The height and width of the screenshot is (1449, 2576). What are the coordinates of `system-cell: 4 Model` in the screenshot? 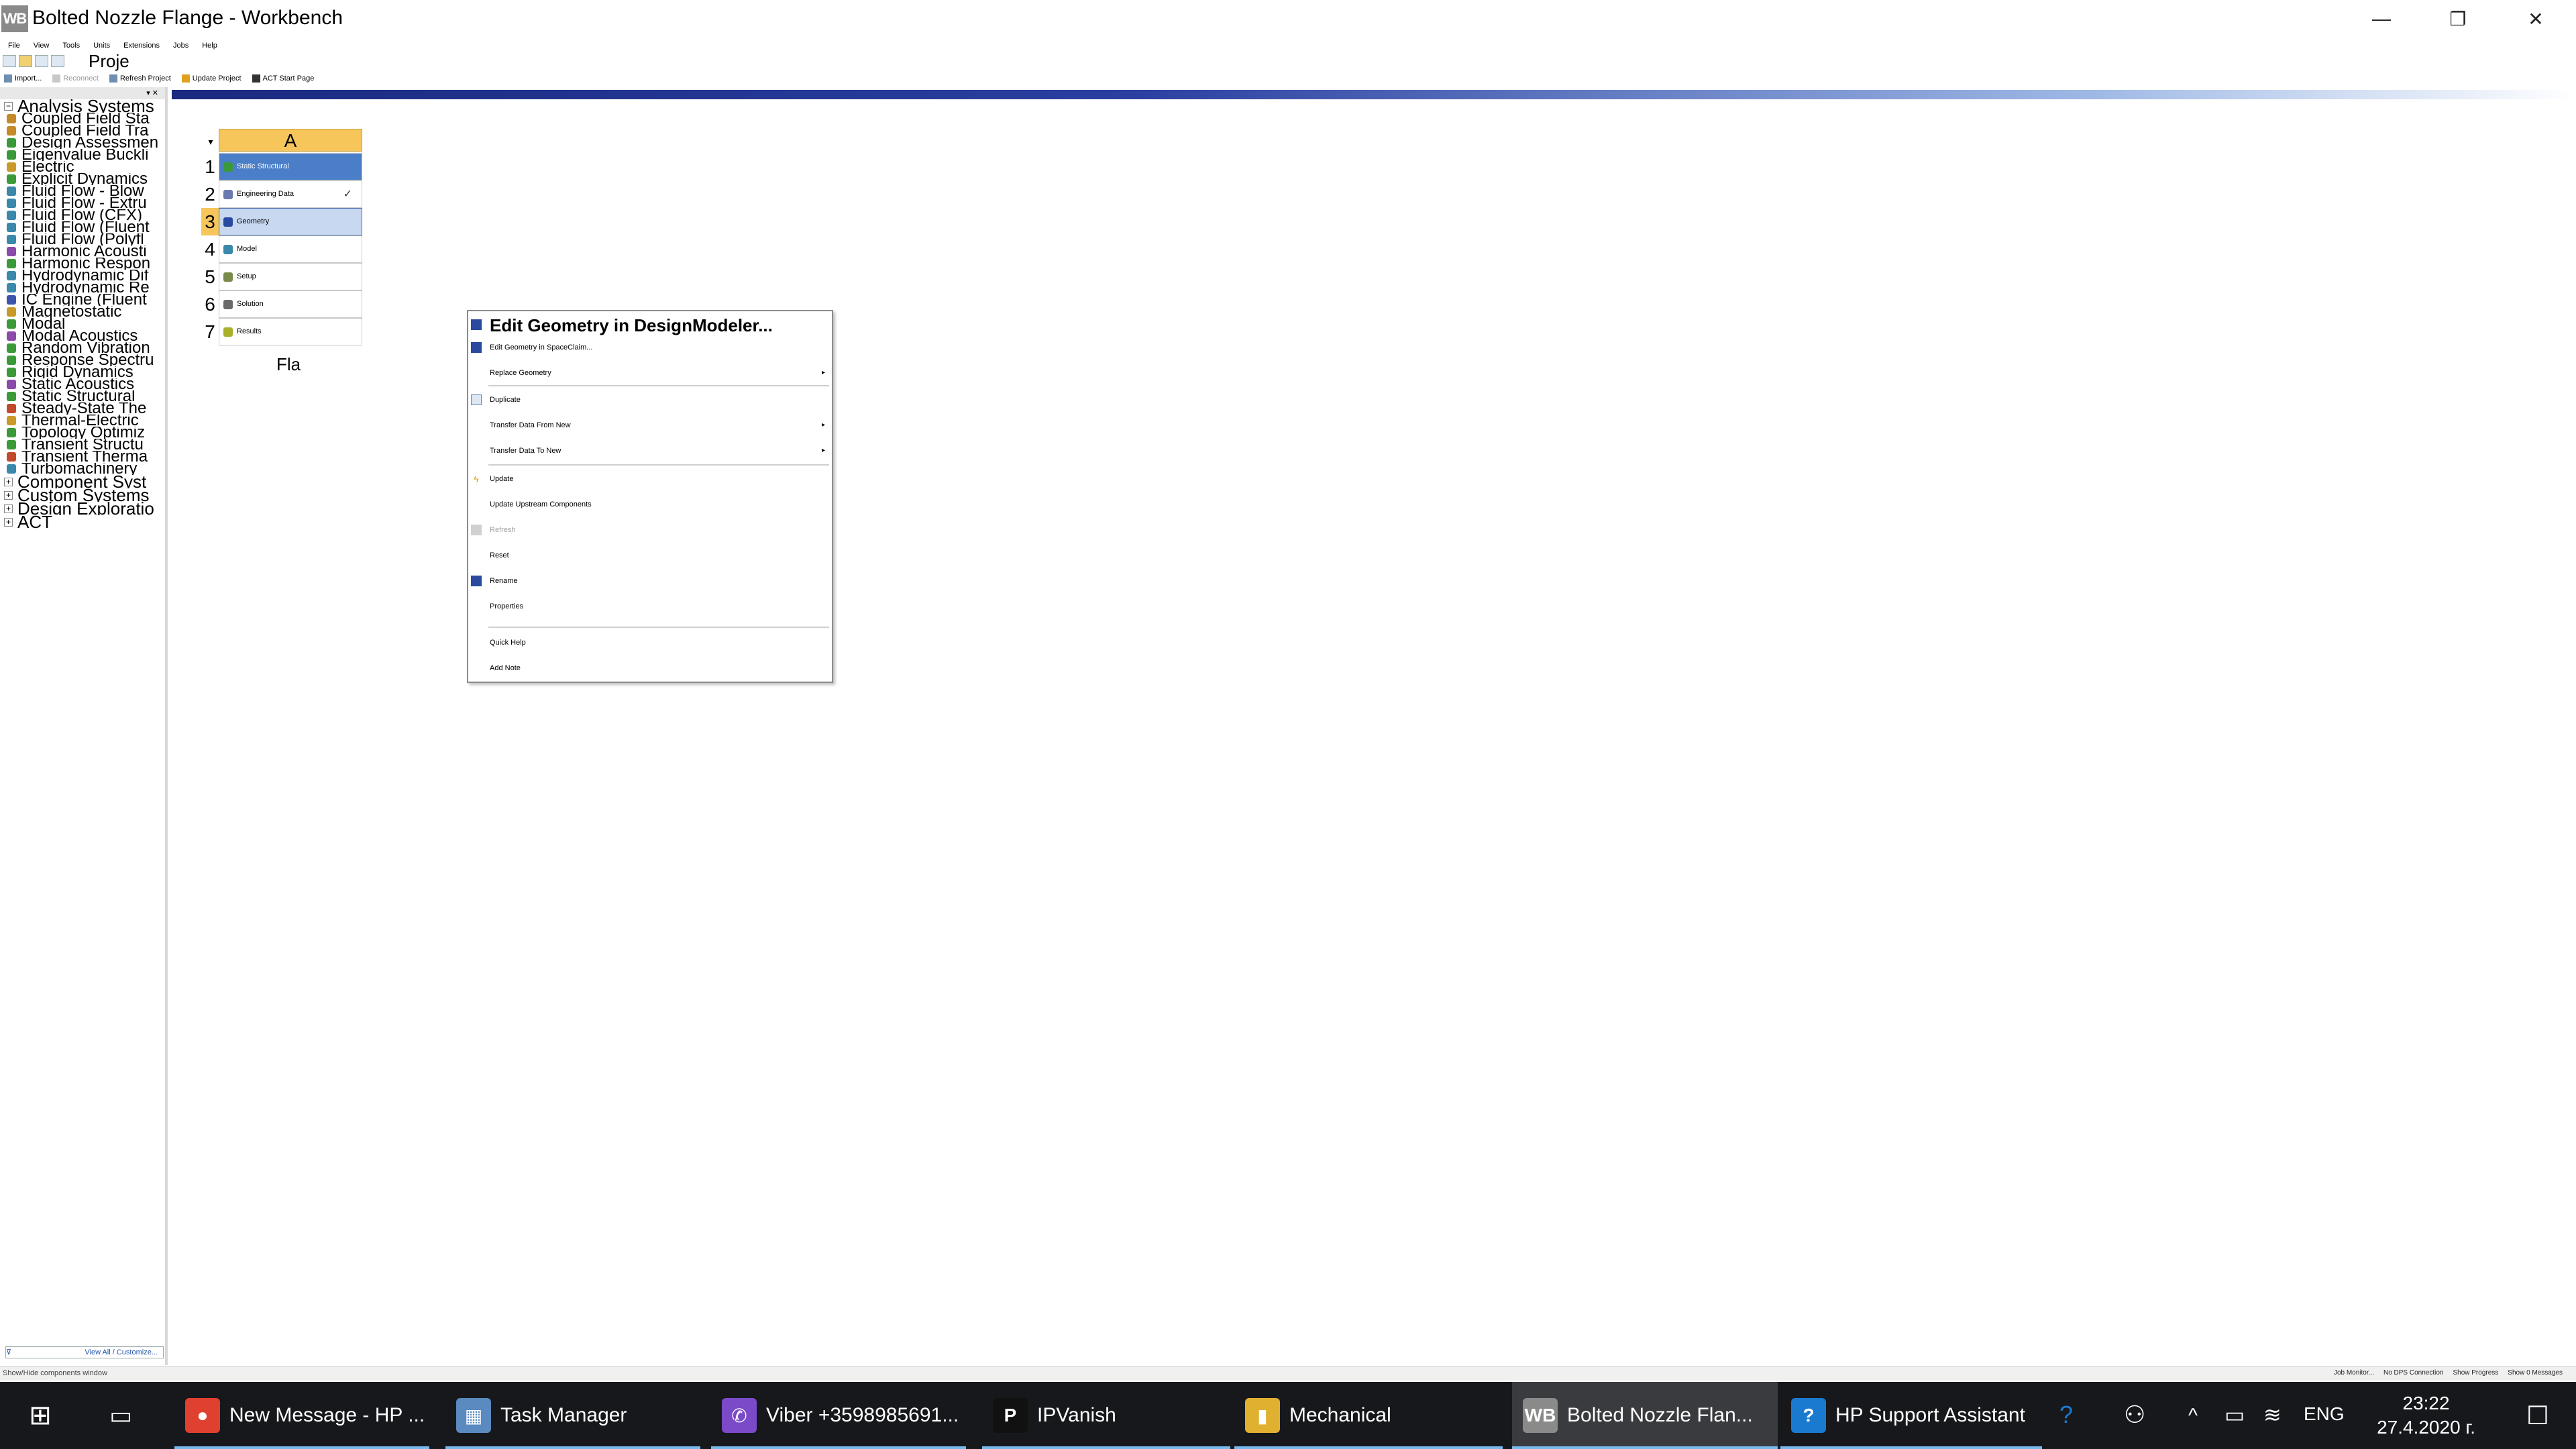 It's located at (282, 249).